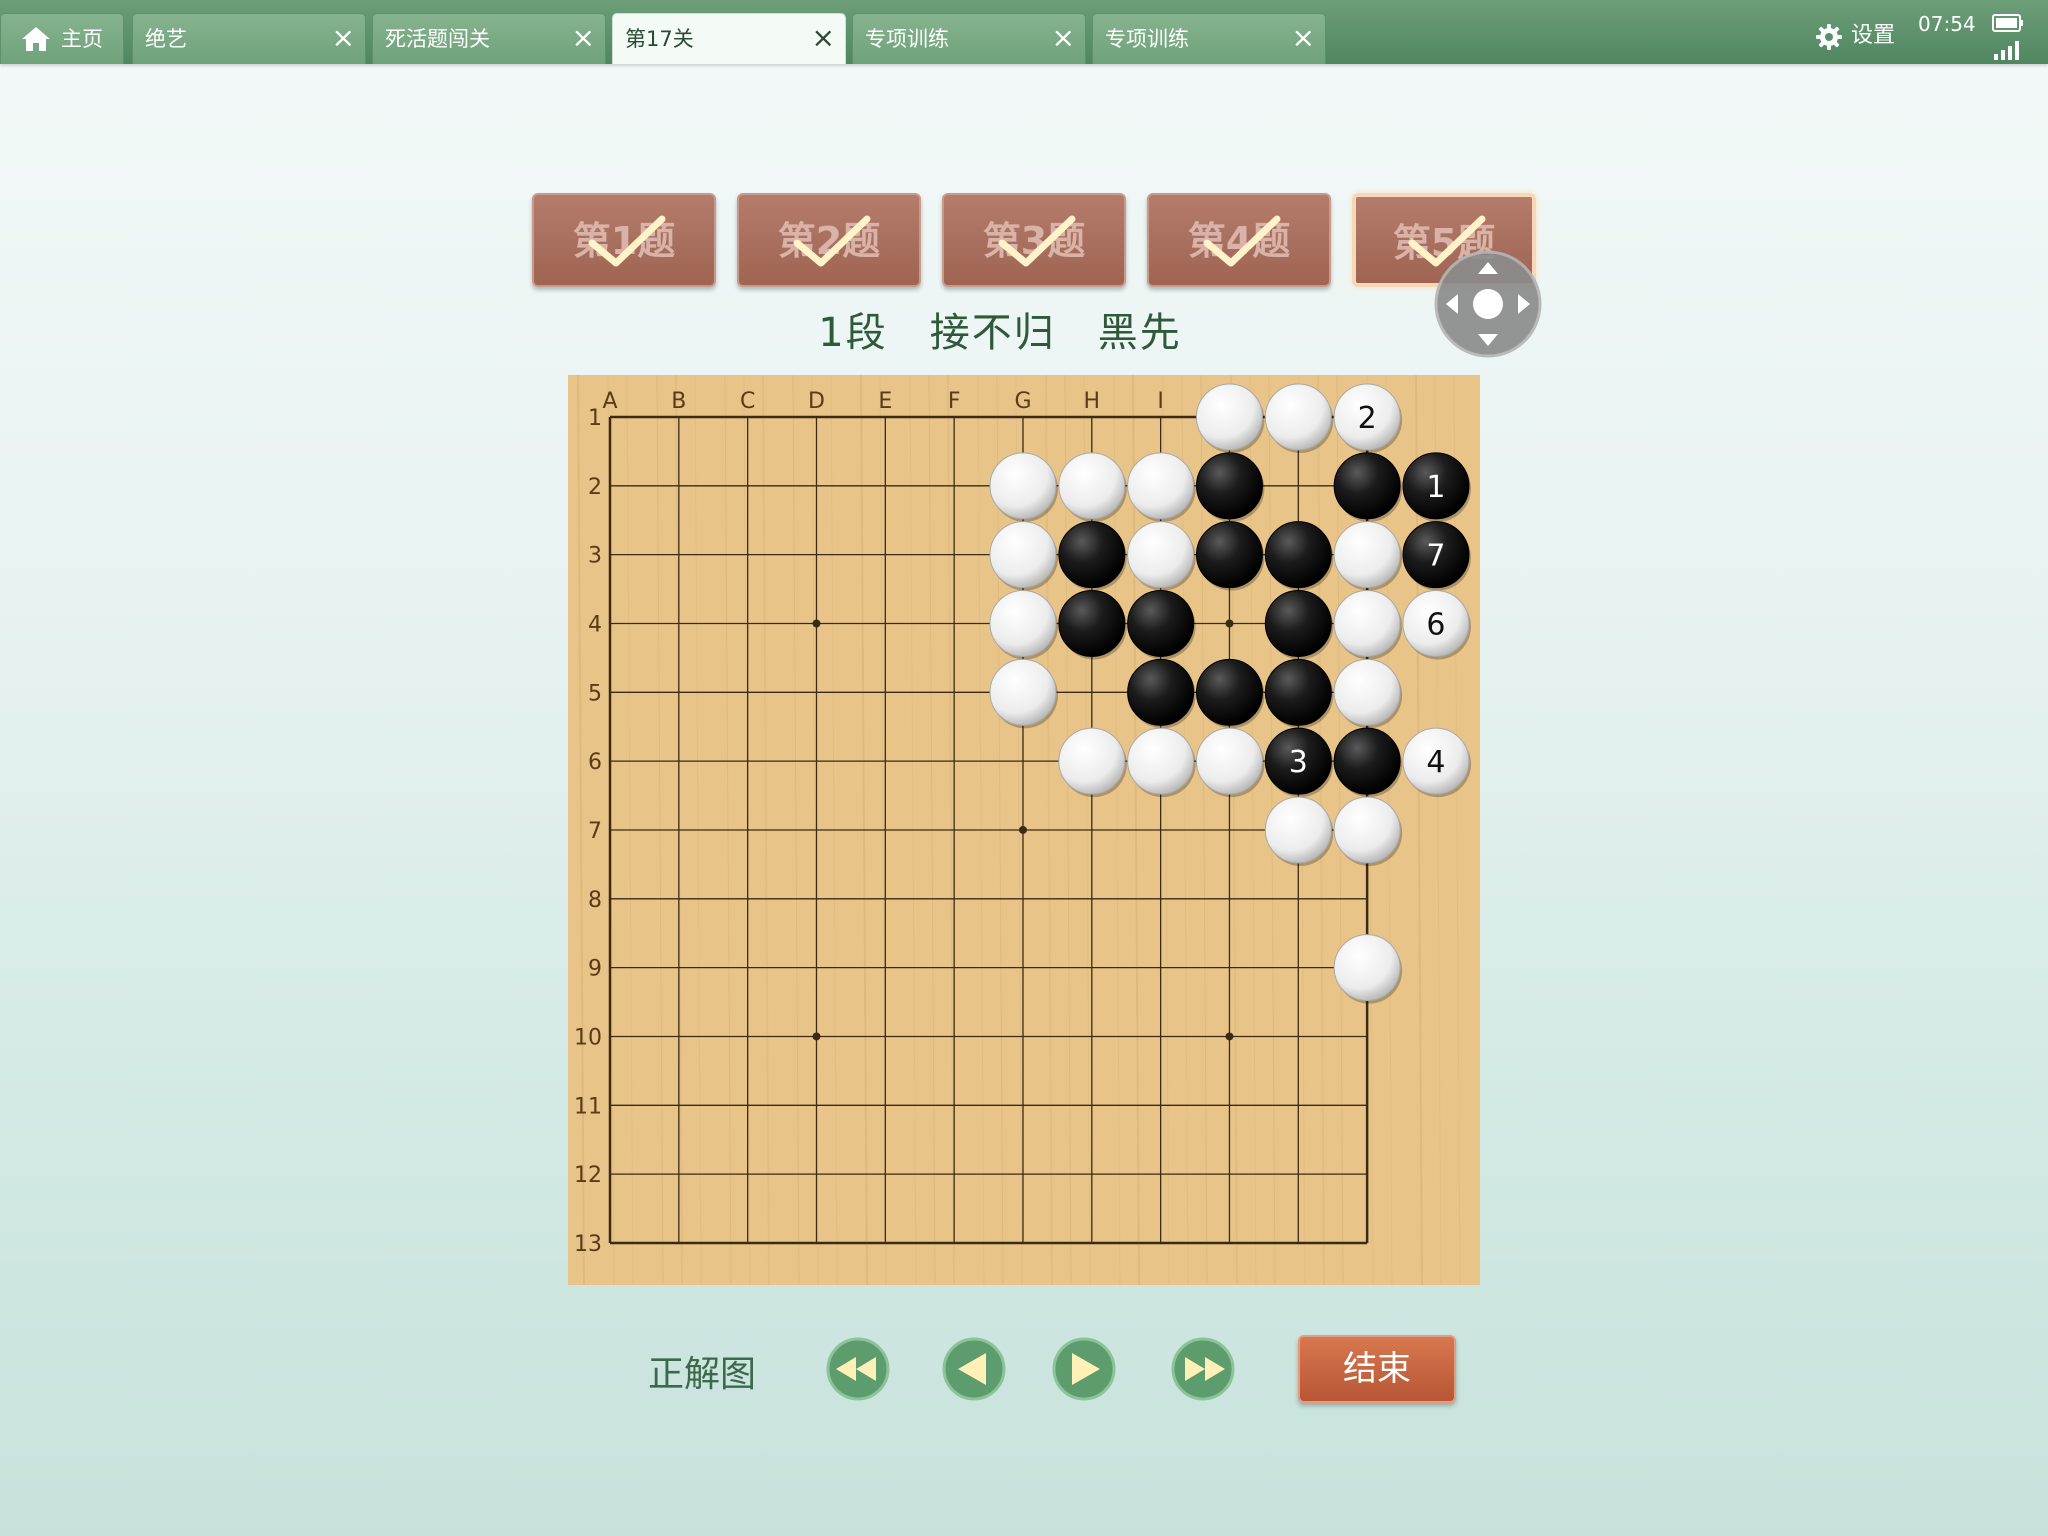  Describe the element at coordinates (588, 1037) in the screenshot. I see `row-label: 10` at that location.